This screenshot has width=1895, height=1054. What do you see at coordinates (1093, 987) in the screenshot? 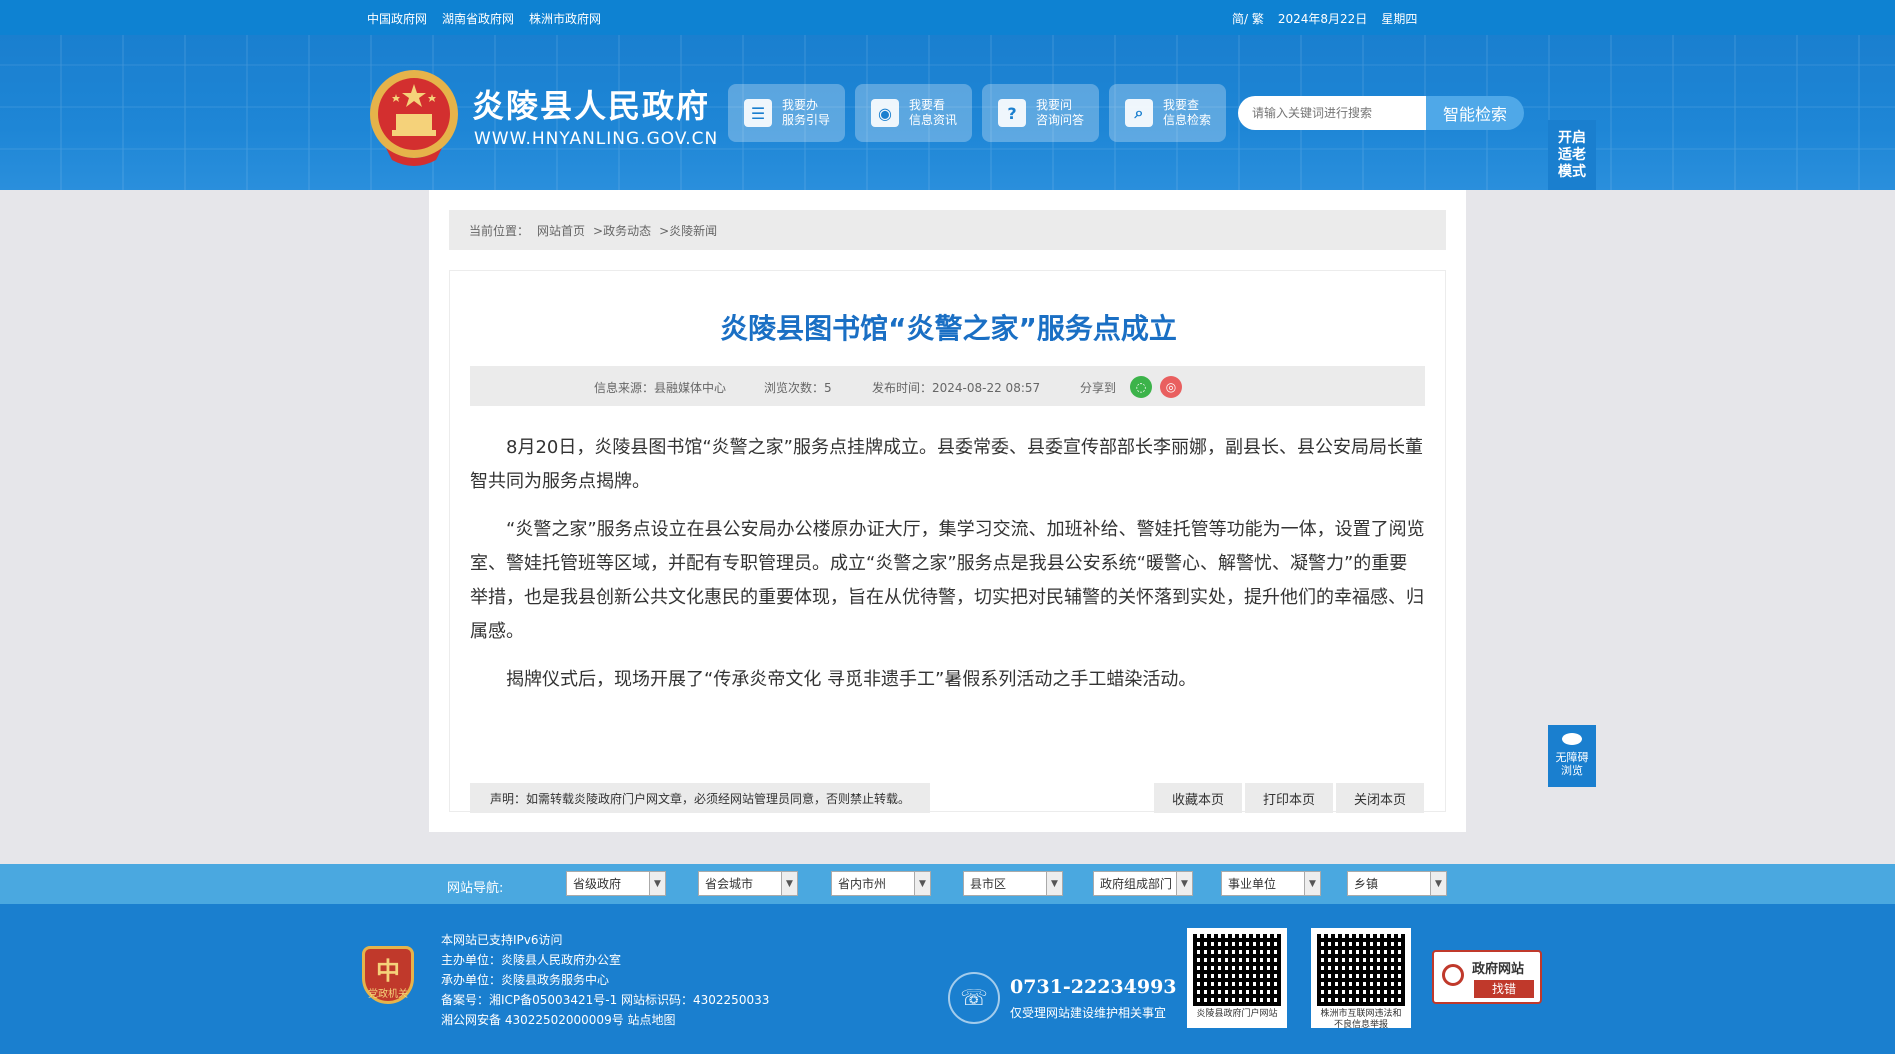
I see `contact-phone: 0731-22234993` at bounding box center [1093, 987].